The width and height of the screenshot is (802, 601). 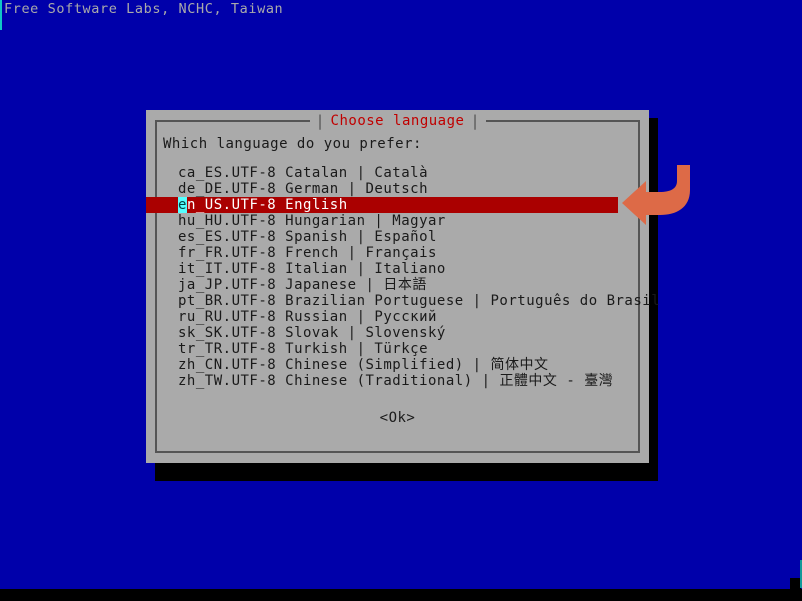 What do you see at coordinates (144, 9) in the screenshot?
I see `console-banner: Free Software Labs, NCHC, Taiwan` at bounding box center [144, 9].